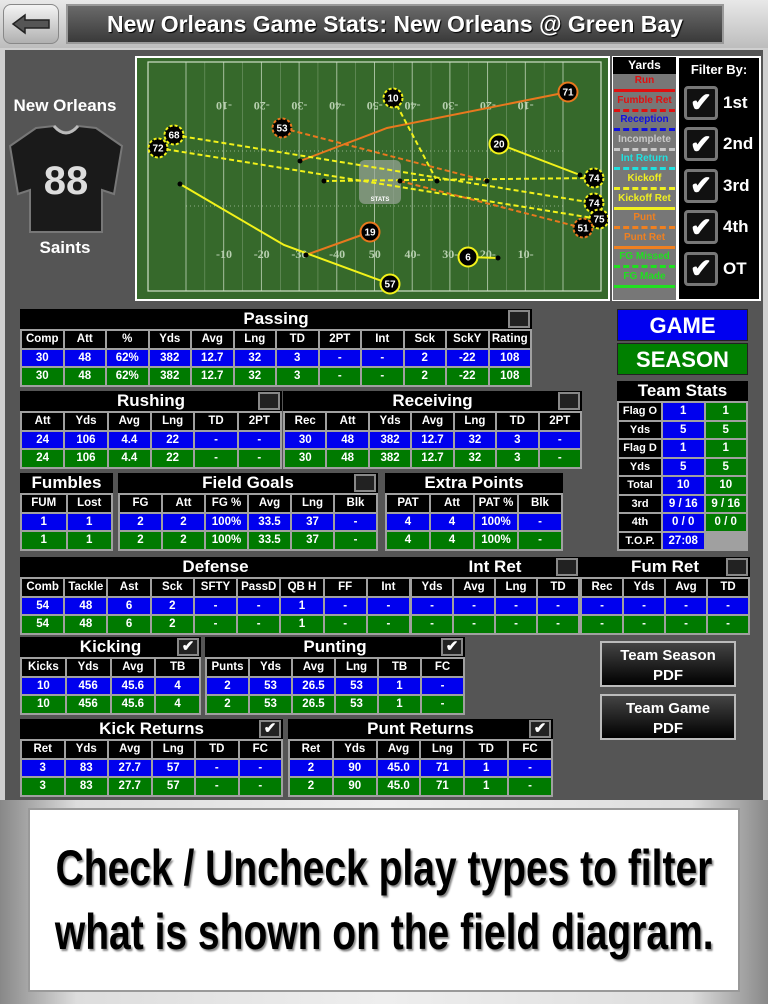 The image size is (768, 1004). What do you see at coordinates (432, 401) in the screenshot?
I see `table-title: Receiving` at bounding box center [432, 401].